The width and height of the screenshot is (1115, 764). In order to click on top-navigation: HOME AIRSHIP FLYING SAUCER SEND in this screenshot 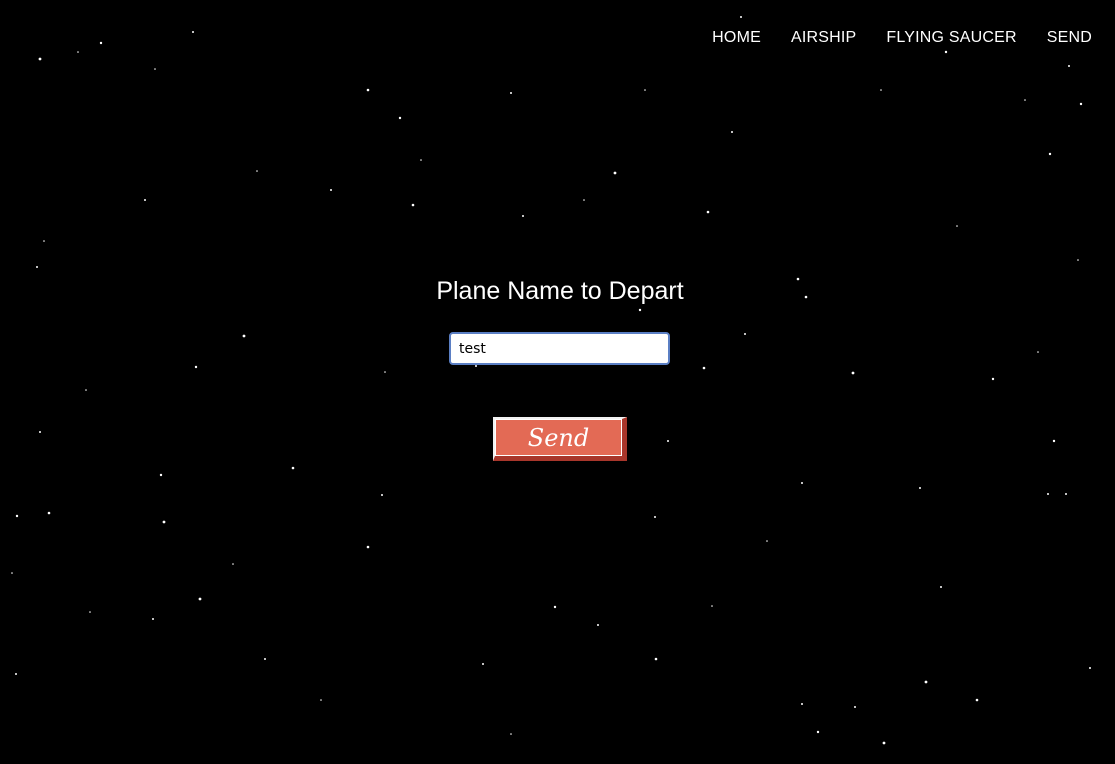, I will do `click(887, 38)`.